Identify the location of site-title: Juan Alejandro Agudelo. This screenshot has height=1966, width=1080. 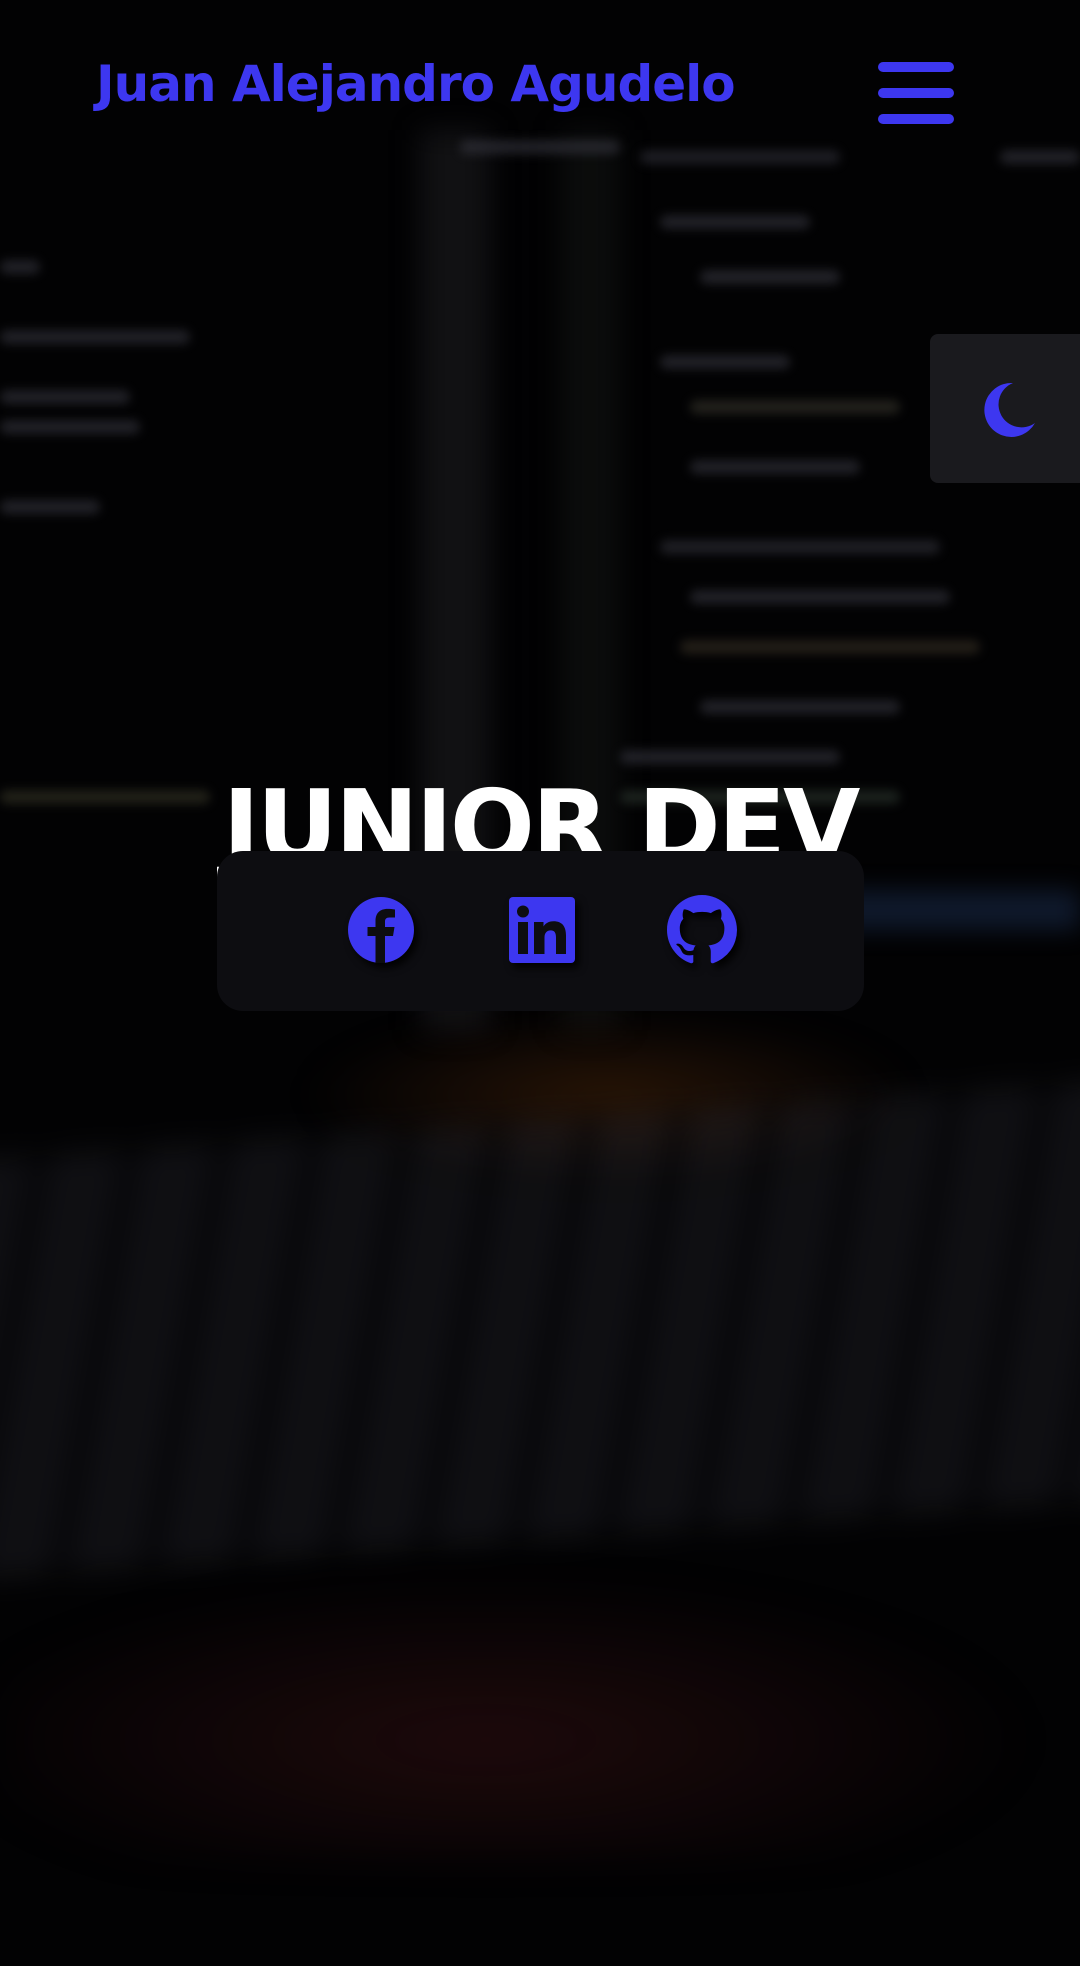
(416, 84).